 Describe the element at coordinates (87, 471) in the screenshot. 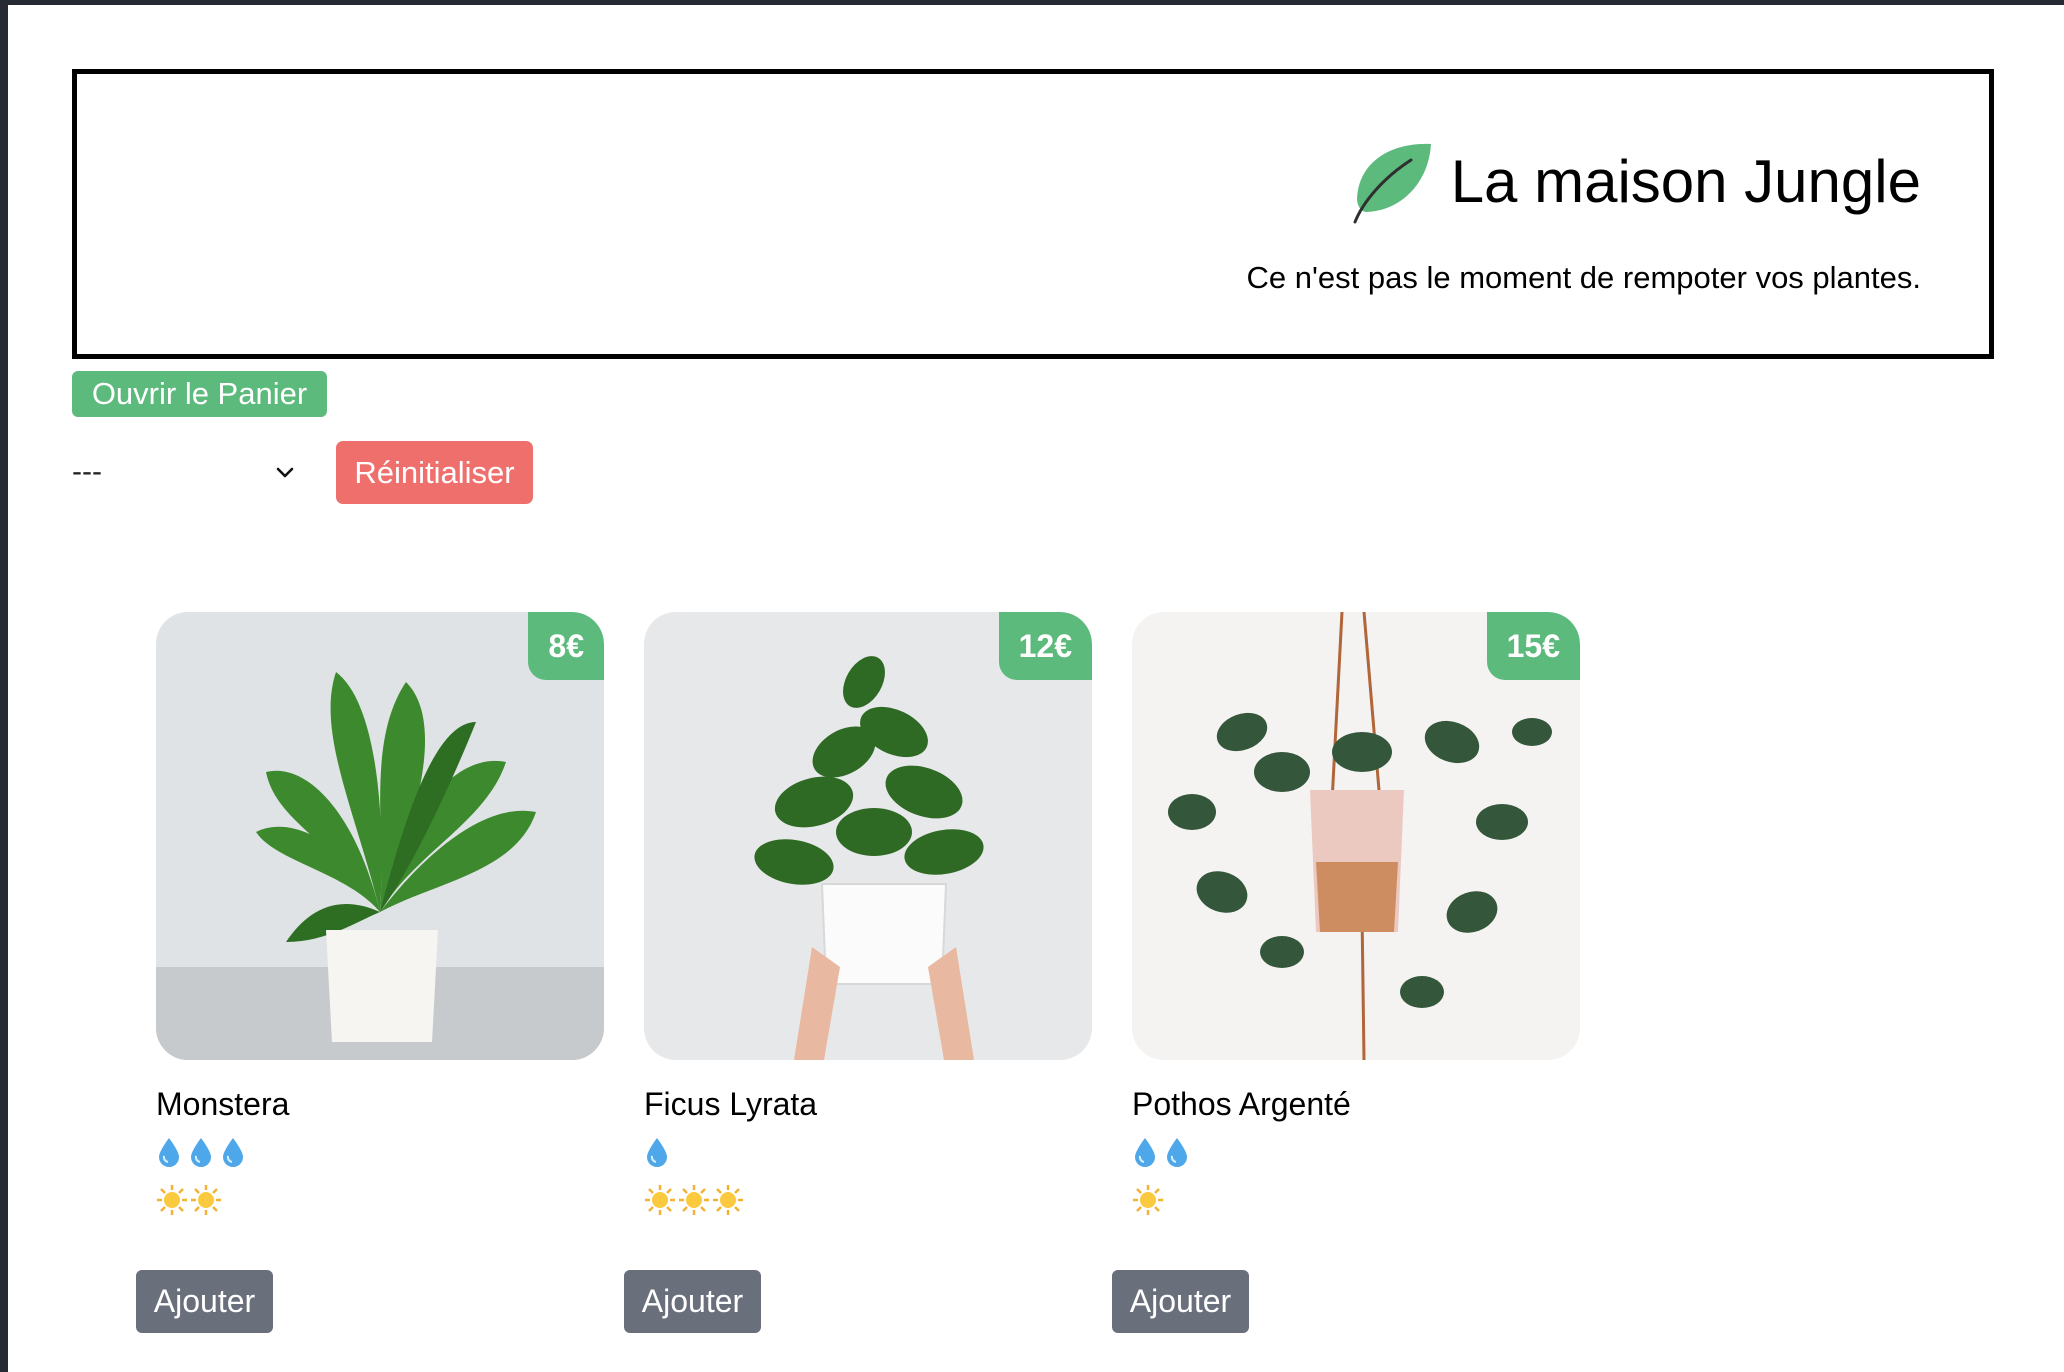

I see `category-select-value: ---` at that location.